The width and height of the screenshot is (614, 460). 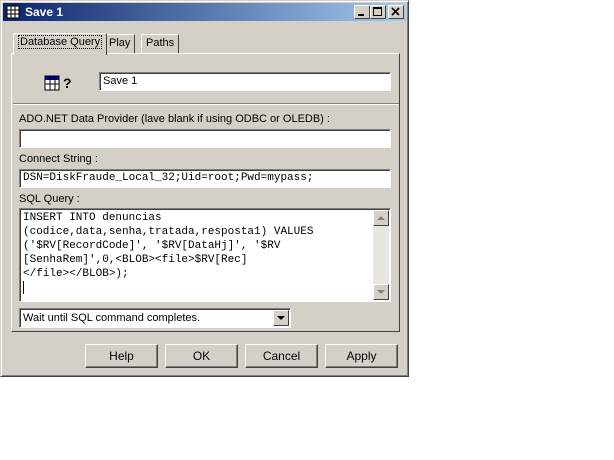 I want to click on database-query-icon: ?, so click(x=58, y=83).